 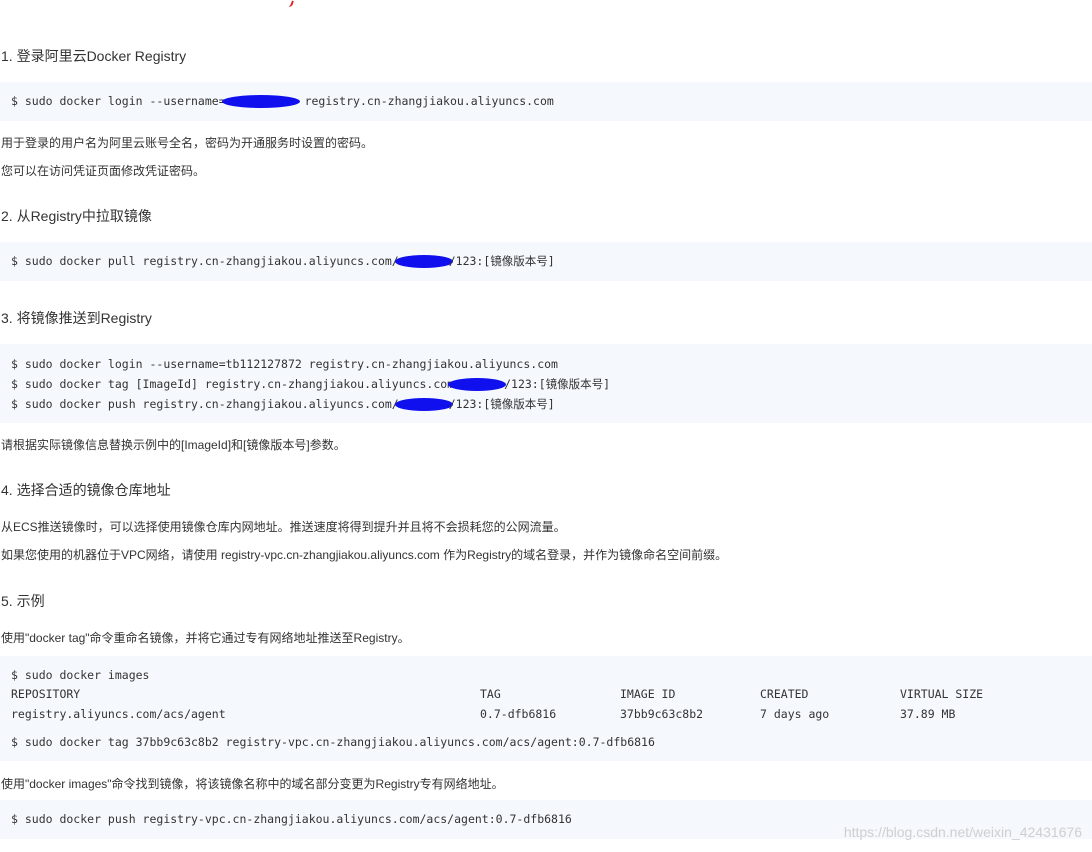 What do you see at coordinates (784, 694) in the screenshot?
I see `column-header: CREATED` at bounding box center [784, 694].